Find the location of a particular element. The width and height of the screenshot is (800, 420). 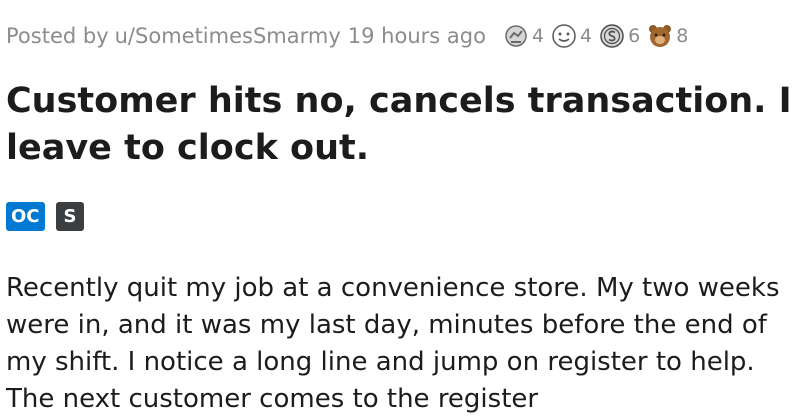

posted-by-label: Posted by is located at coordinates (57, 36).